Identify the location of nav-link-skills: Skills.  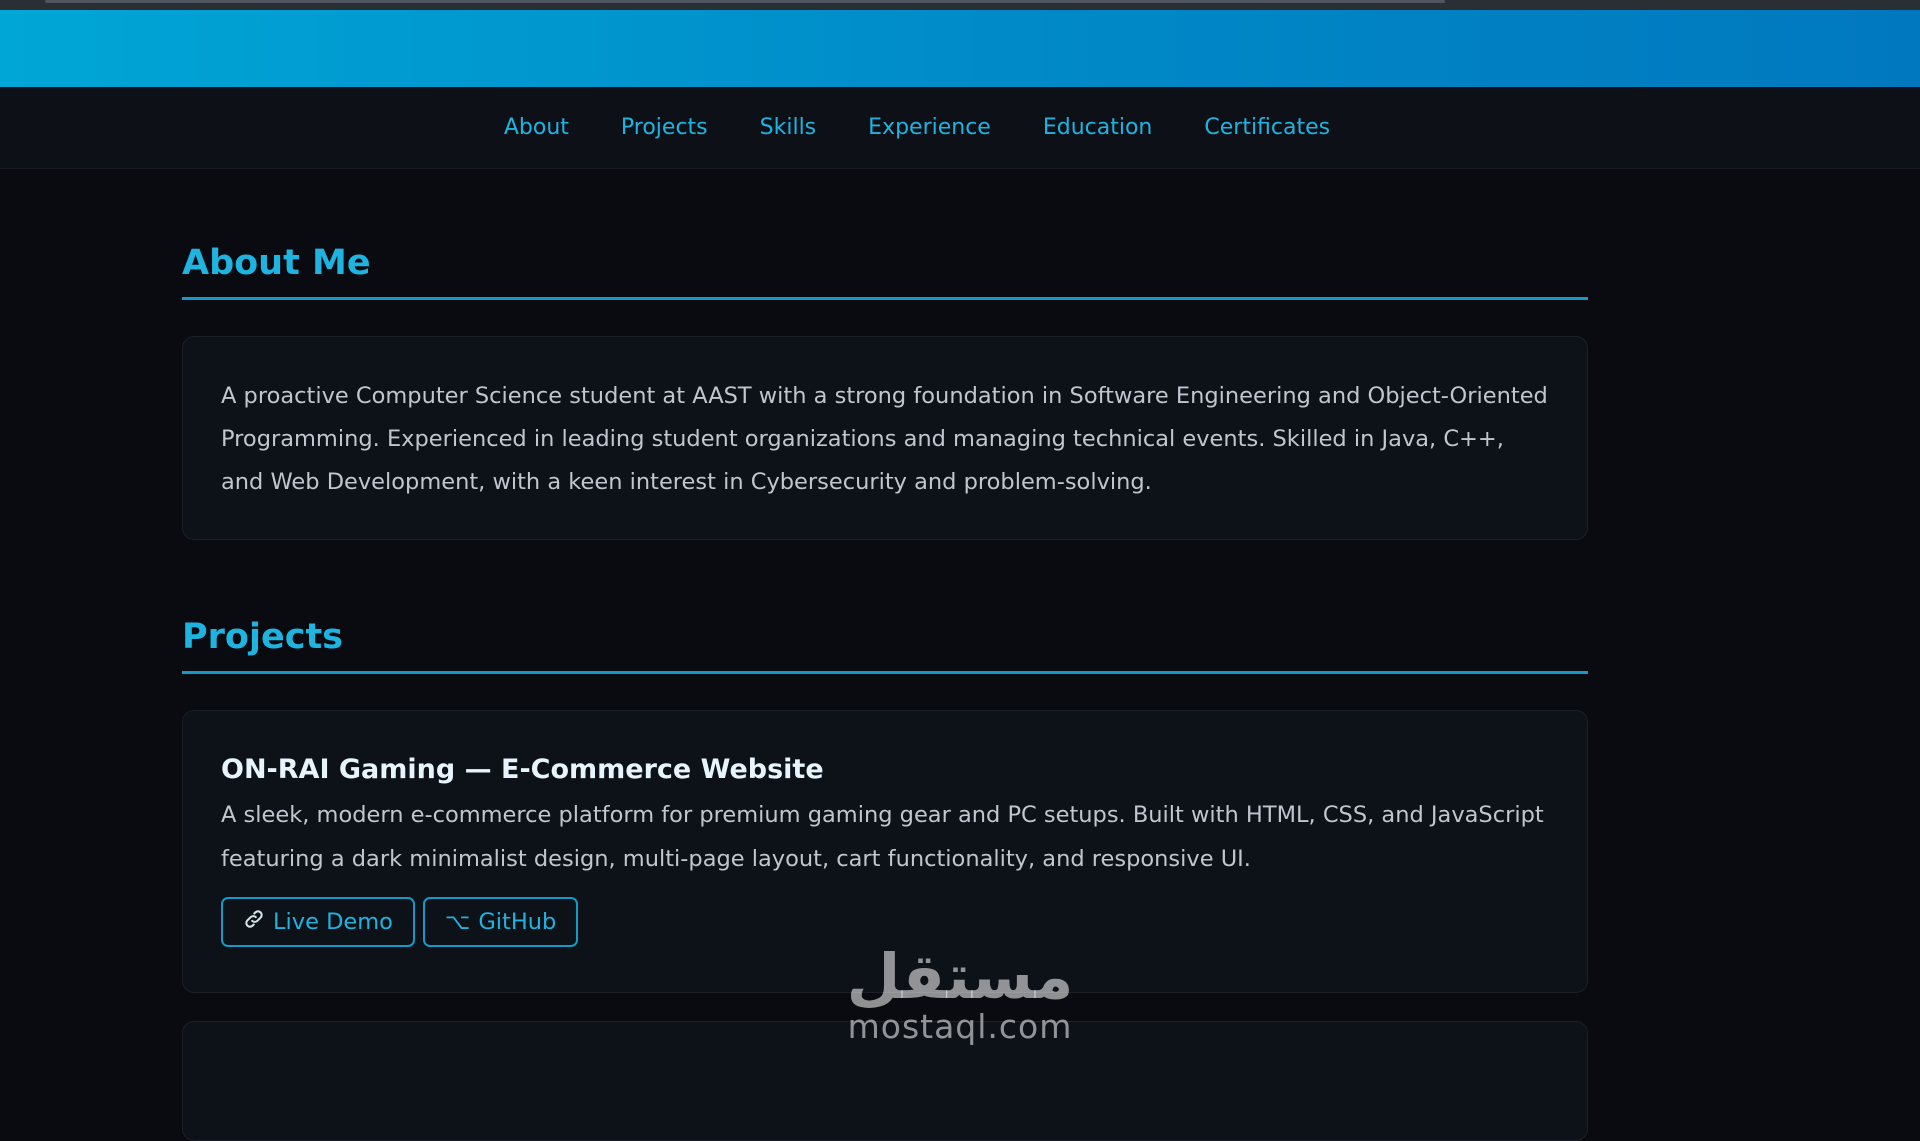
(788, 127).